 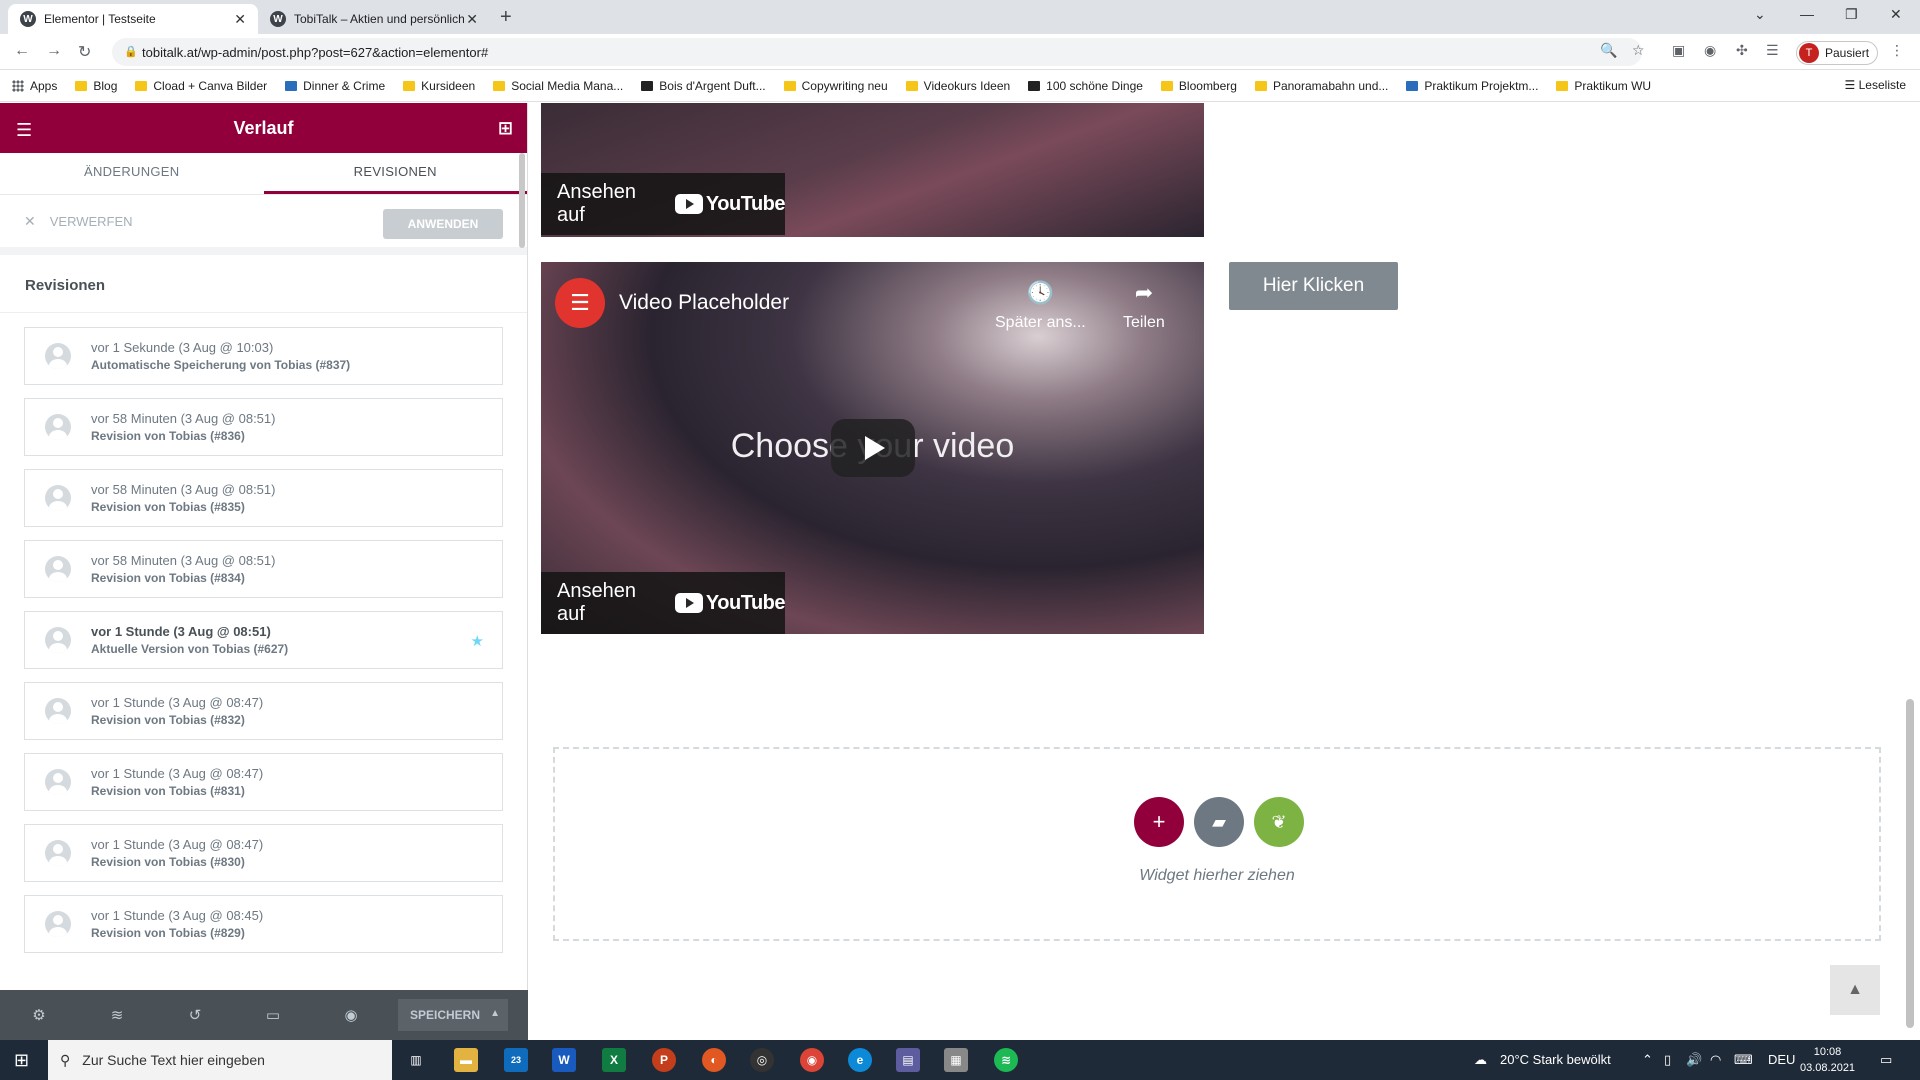 What do you see at coordinates (495, 1013) in the screenshot?
I see `caret-up-icon: ▲` at bounding box center [495, 1013].